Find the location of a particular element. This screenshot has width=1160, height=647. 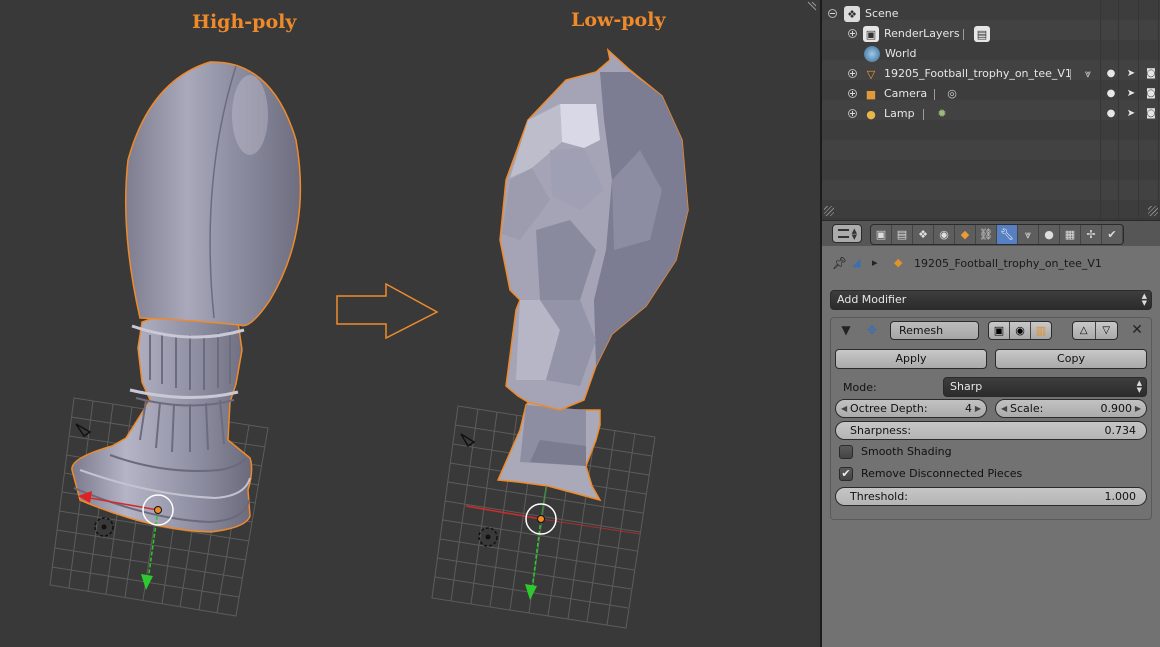

mode-value: Sharp is located at coordinates (966, 386).